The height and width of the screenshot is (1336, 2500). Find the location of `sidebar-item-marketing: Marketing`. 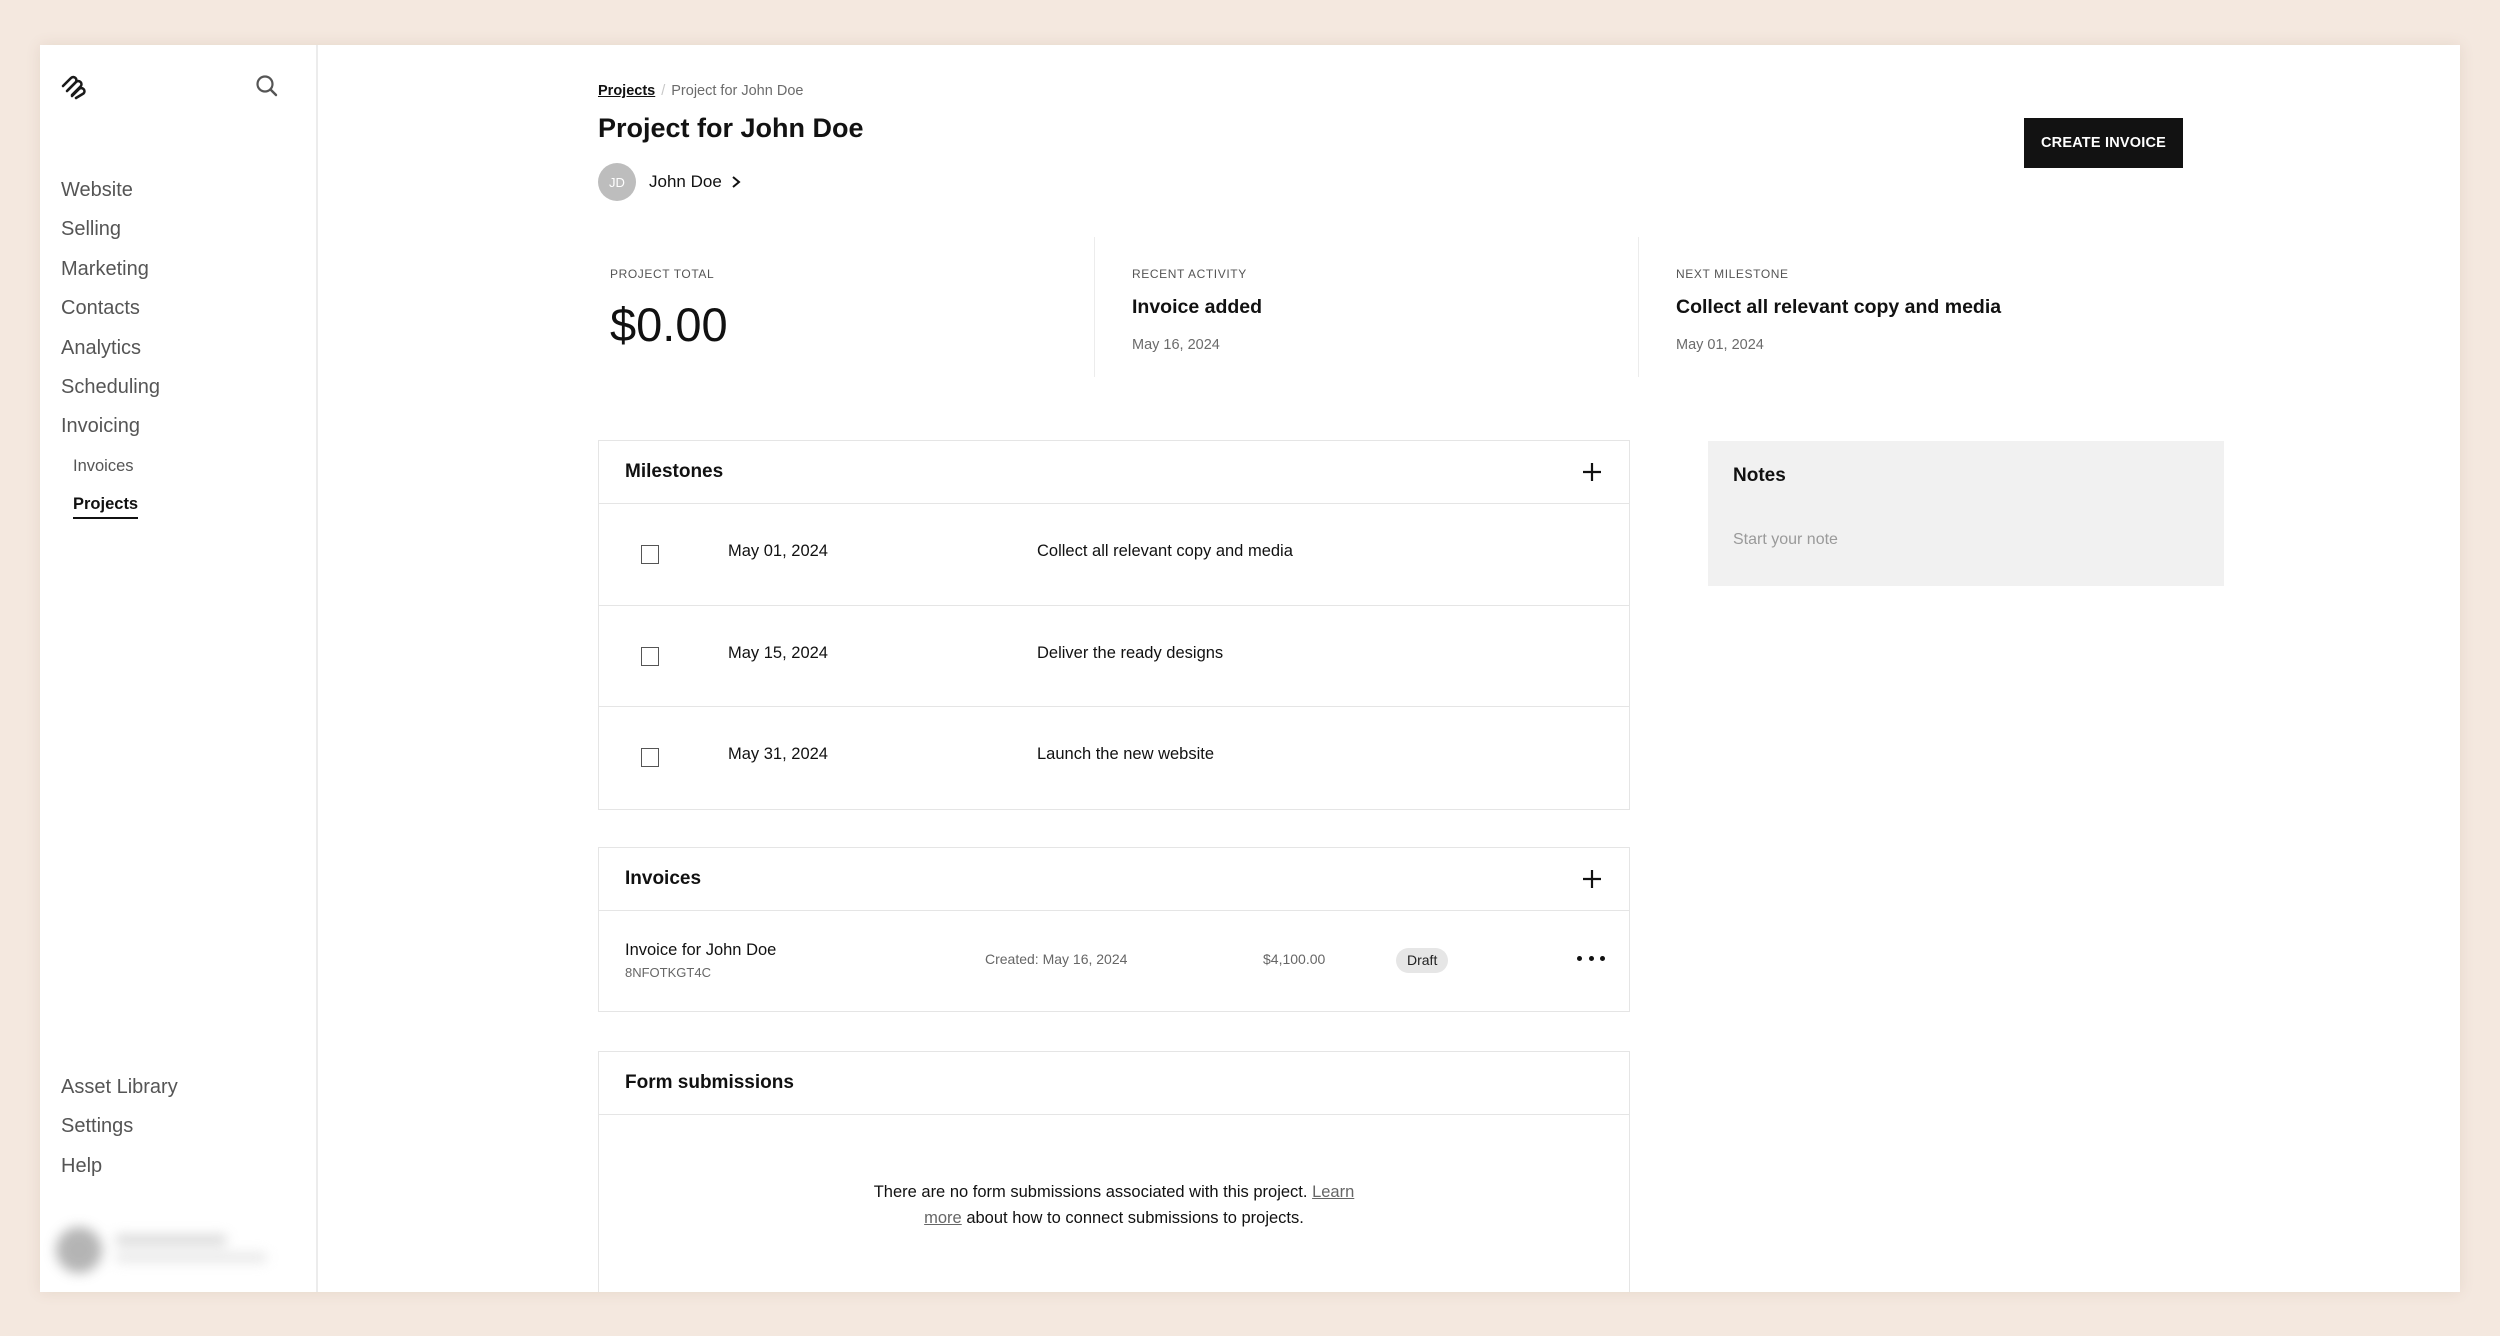

sidebar-item-marketing: Marketing is located at coordinates (110, 269).